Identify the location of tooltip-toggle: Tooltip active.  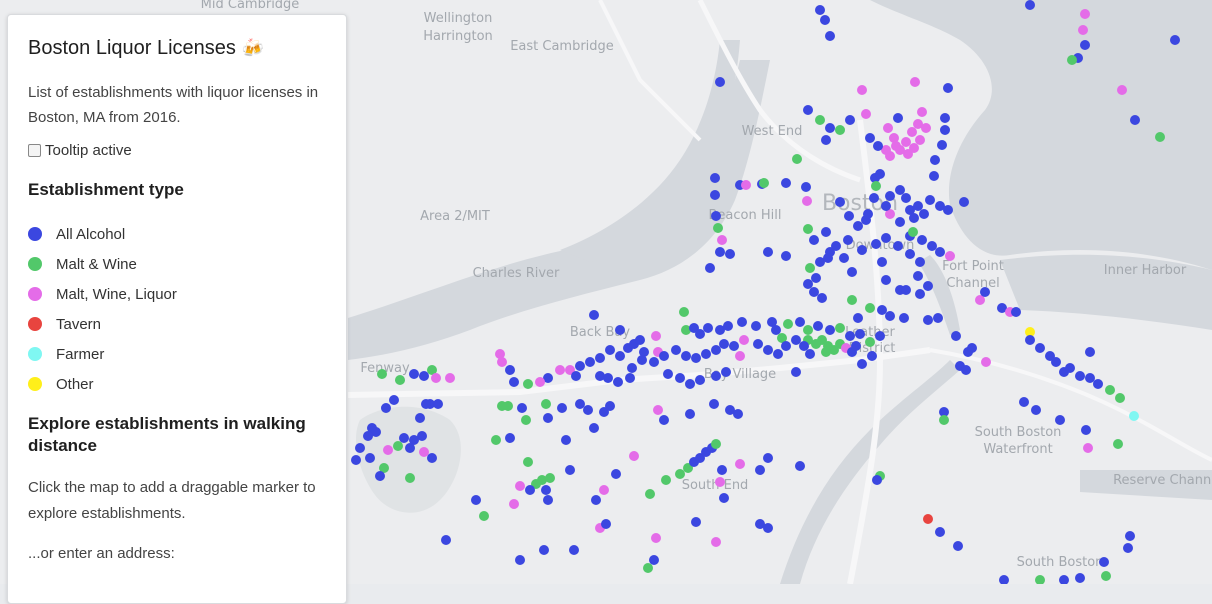
(177, 150).